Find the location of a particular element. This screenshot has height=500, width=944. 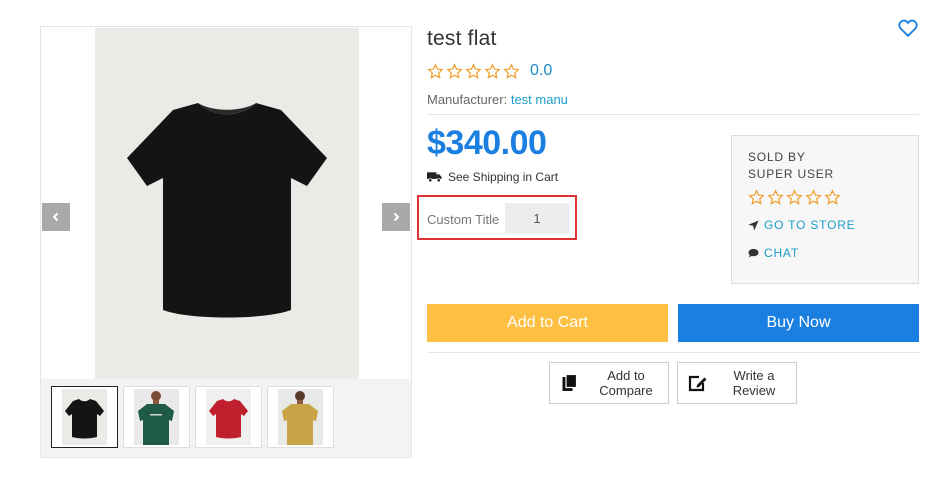

sold-by-label: SOLD BY is located at coordinates (777, 157).